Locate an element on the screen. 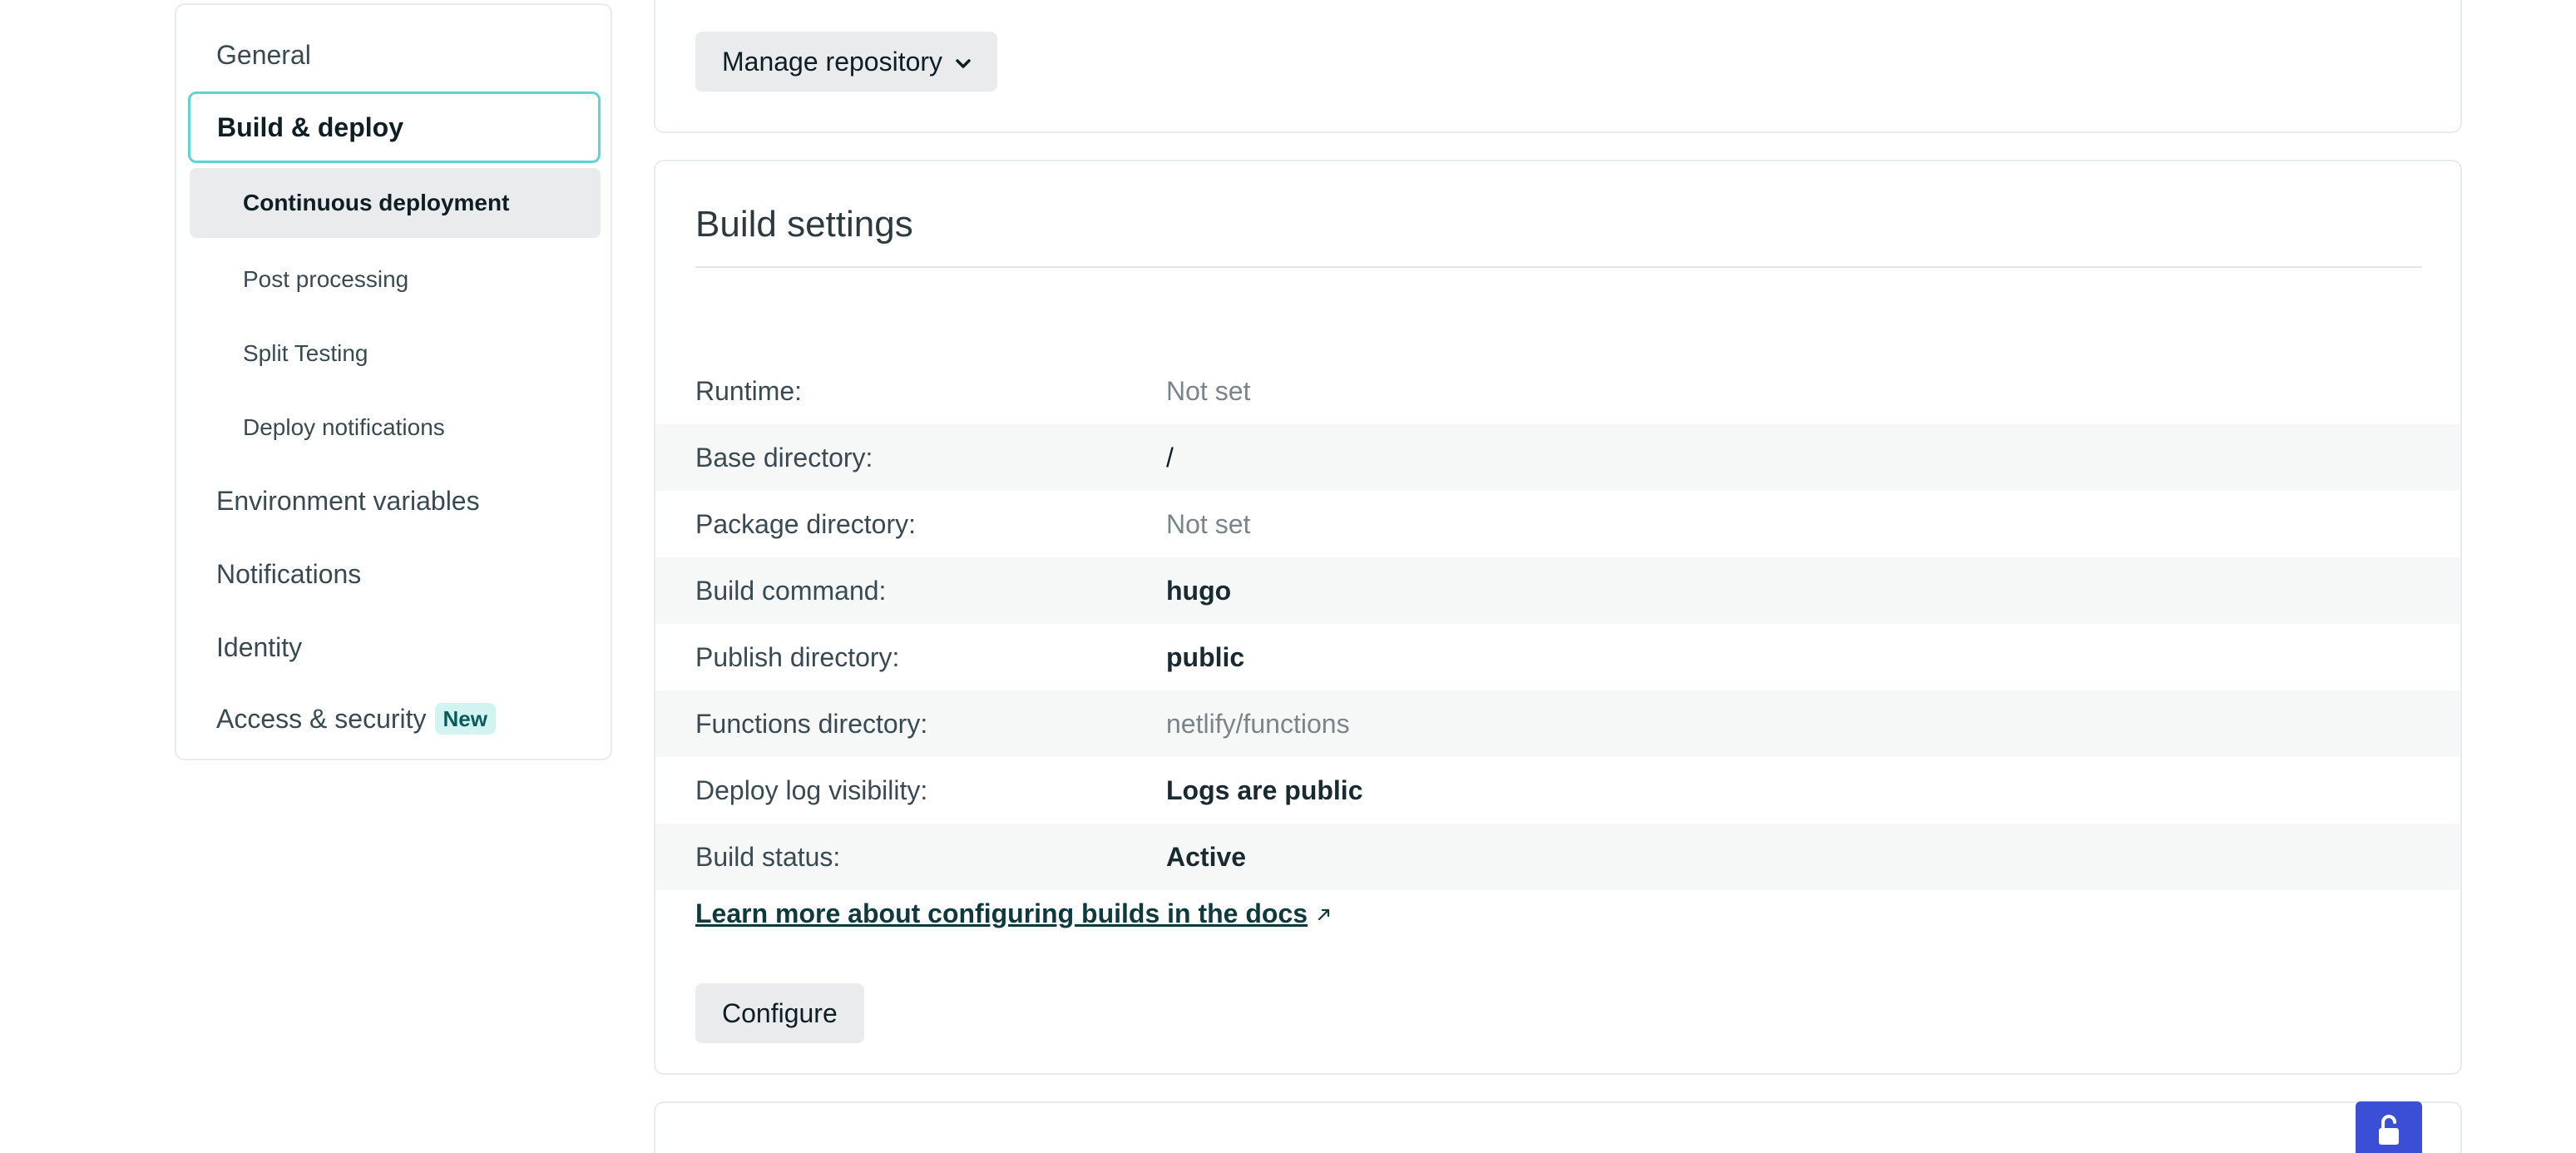  setting-value: public is located at coordinates (1205, 657).